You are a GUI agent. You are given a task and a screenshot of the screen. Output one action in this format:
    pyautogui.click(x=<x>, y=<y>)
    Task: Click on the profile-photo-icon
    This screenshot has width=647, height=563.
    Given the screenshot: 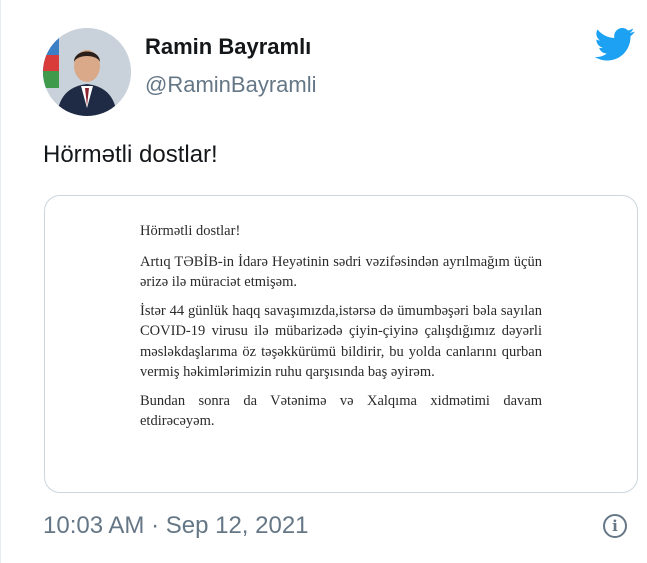 What is the action you would take?
    pyautogui.click(x=87, y=72)
    